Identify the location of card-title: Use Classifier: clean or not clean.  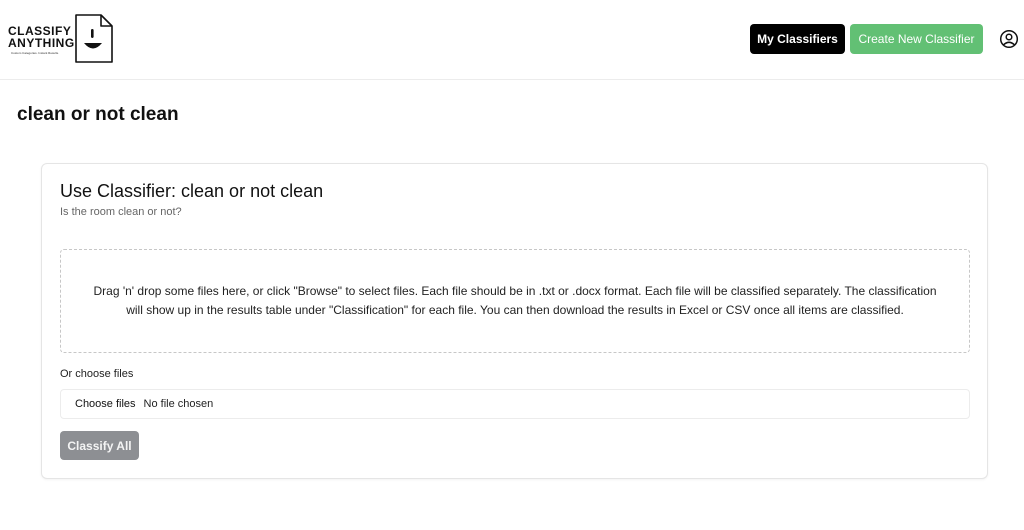
(192, 191).